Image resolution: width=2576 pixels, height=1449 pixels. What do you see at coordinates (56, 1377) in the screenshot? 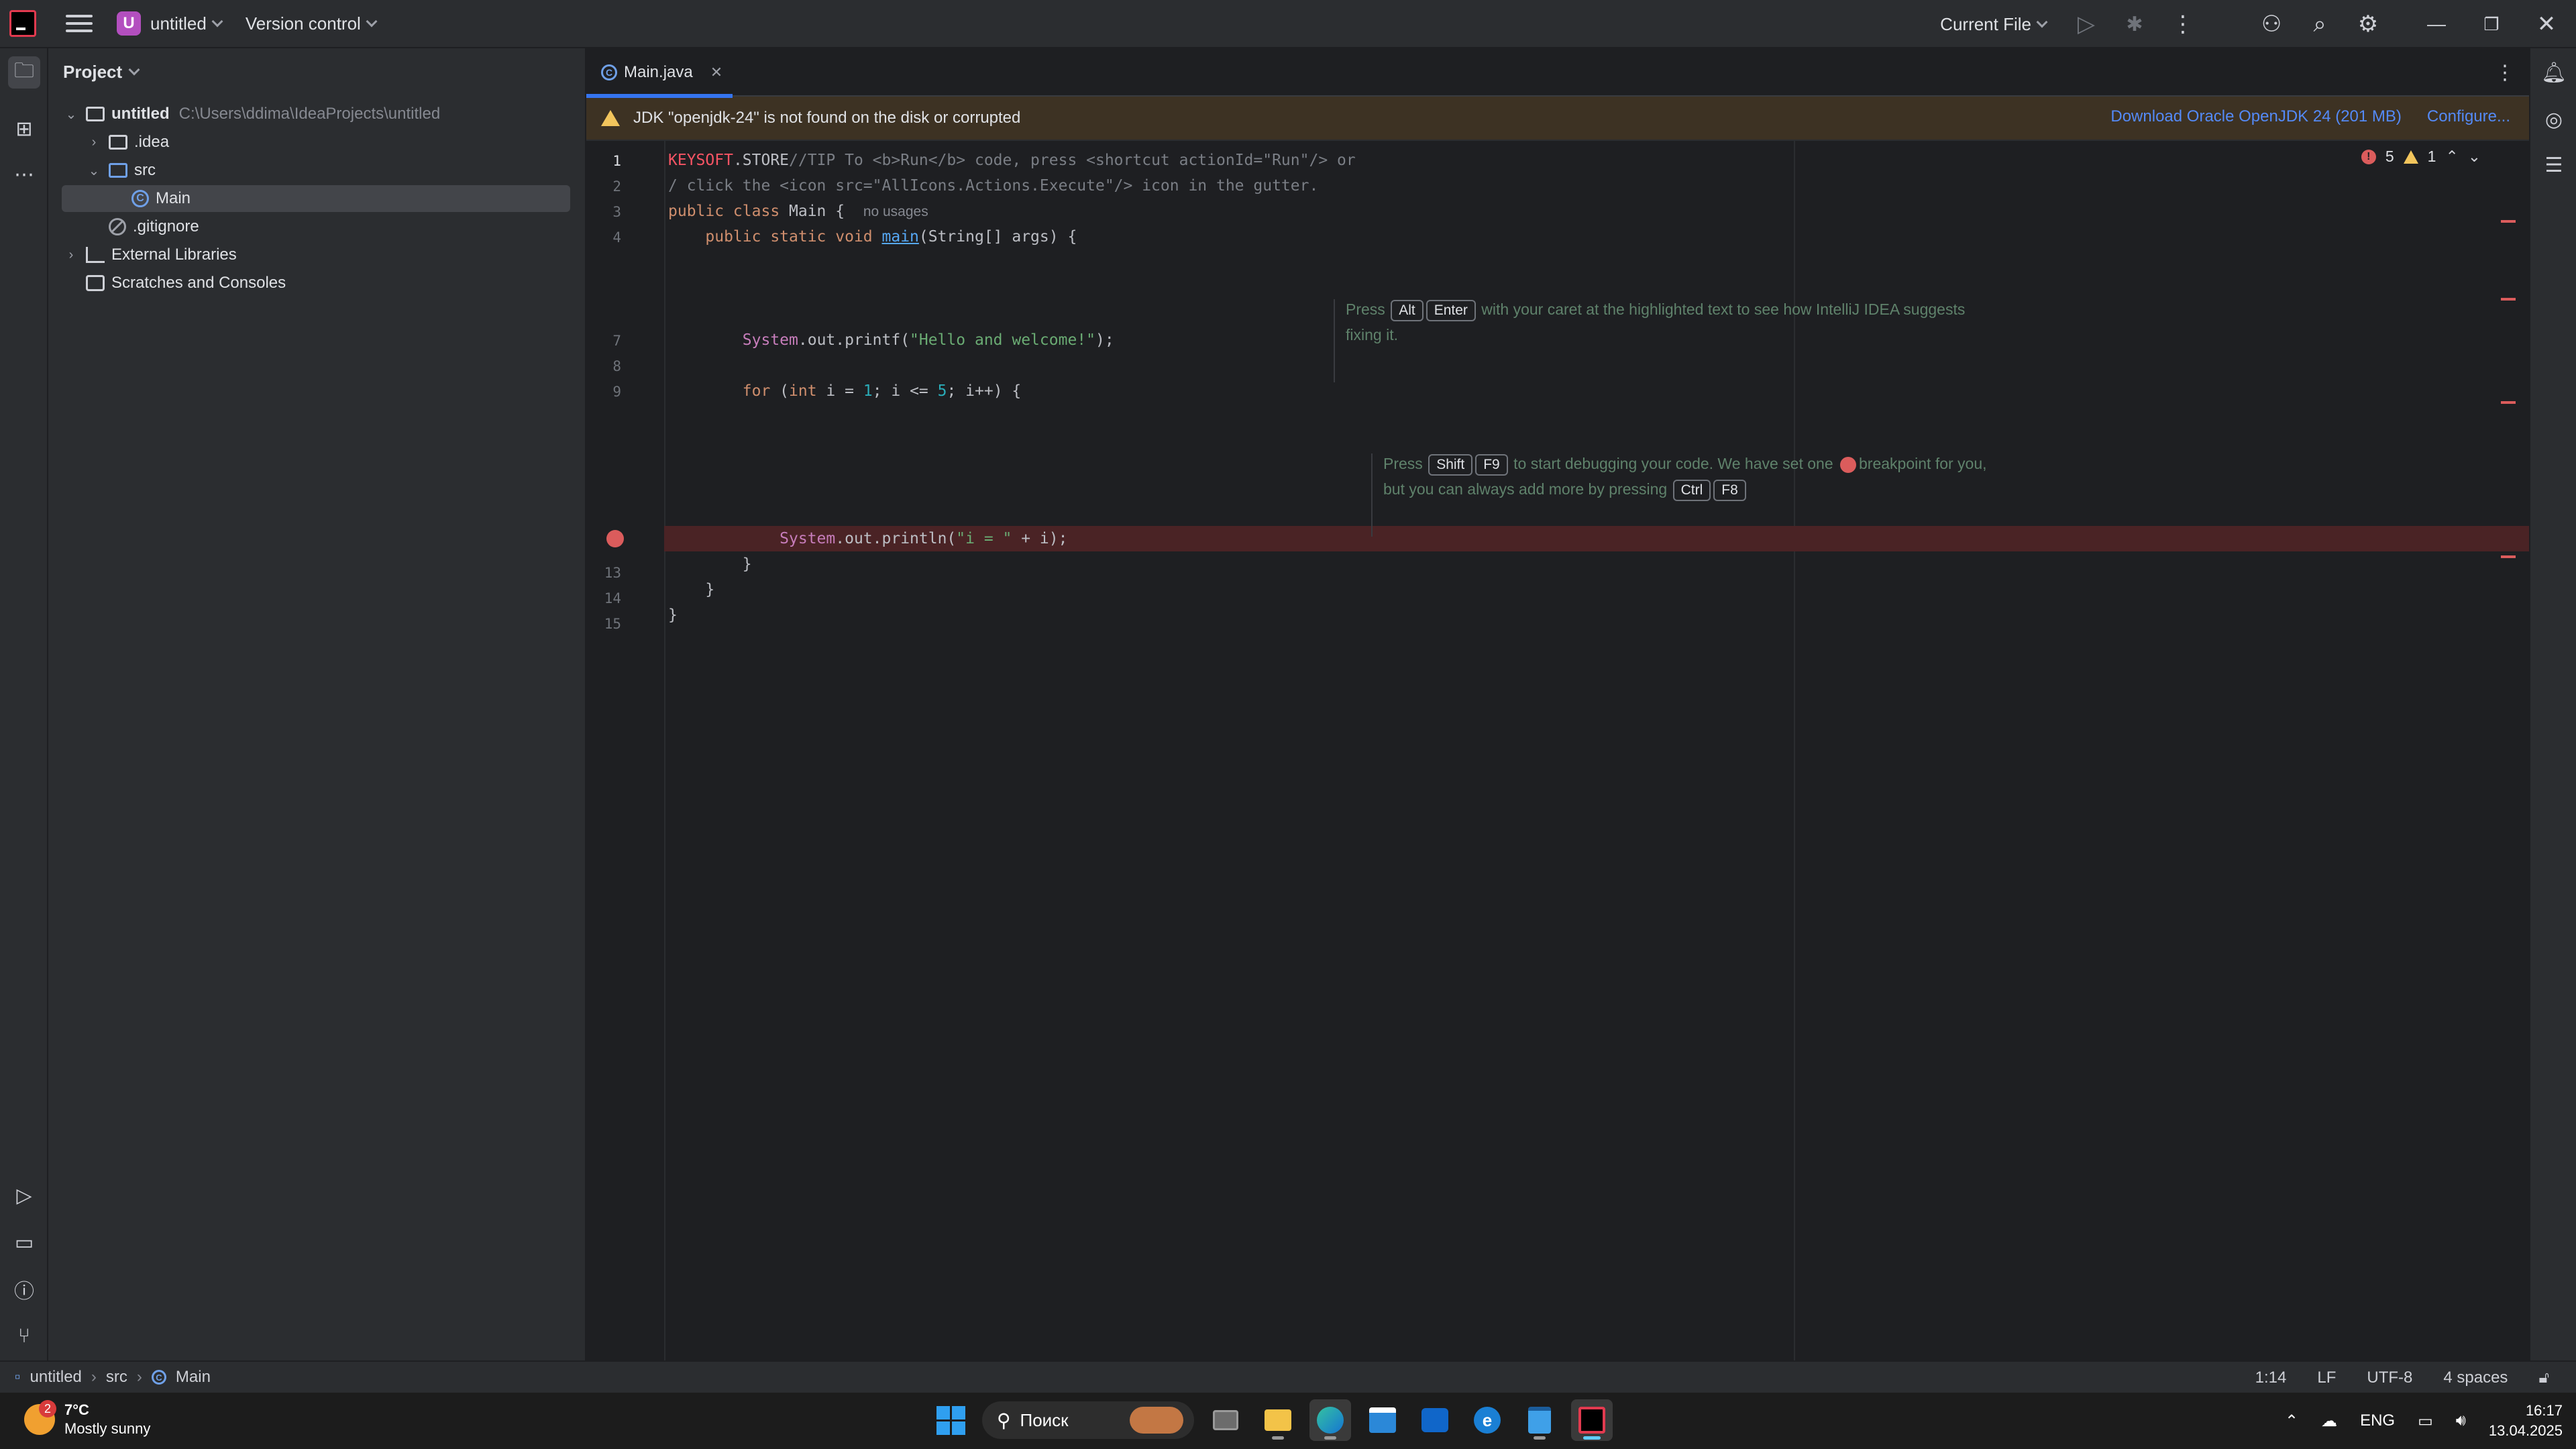
I see `breadcrumb-item: untitled` at bounding box center [56, 1377].